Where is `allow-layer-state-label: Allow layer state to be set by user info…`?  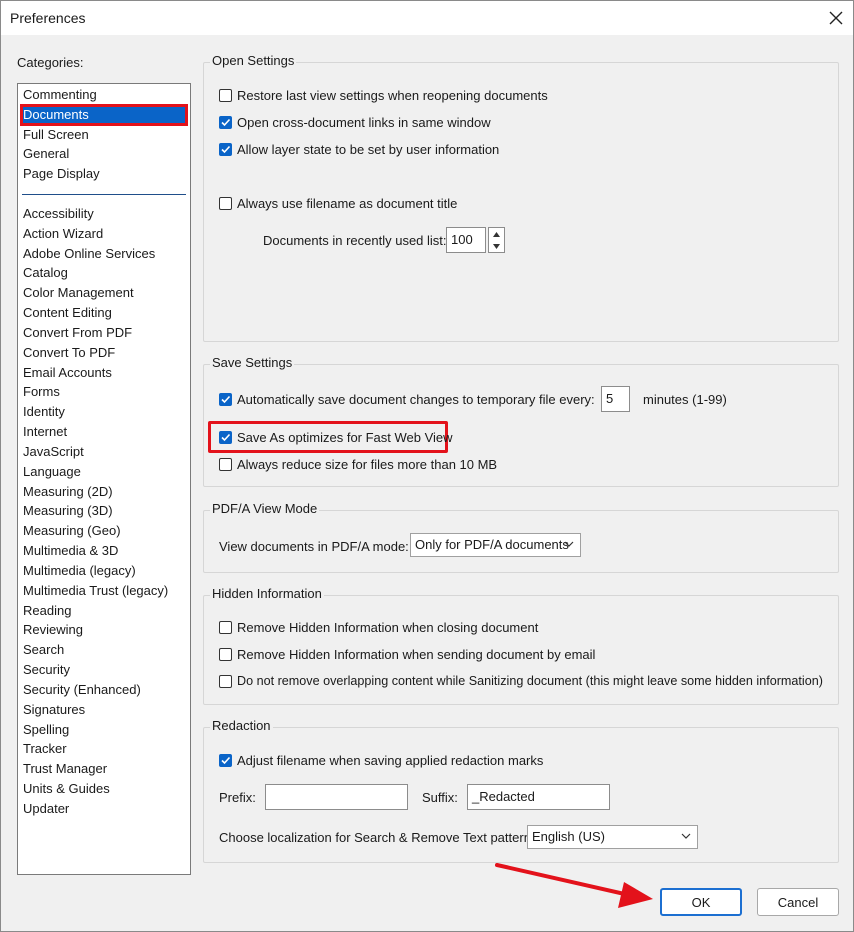
allow-layer-state-label: Allow layer state to be set by user info… is located at coordinates (368, 149).